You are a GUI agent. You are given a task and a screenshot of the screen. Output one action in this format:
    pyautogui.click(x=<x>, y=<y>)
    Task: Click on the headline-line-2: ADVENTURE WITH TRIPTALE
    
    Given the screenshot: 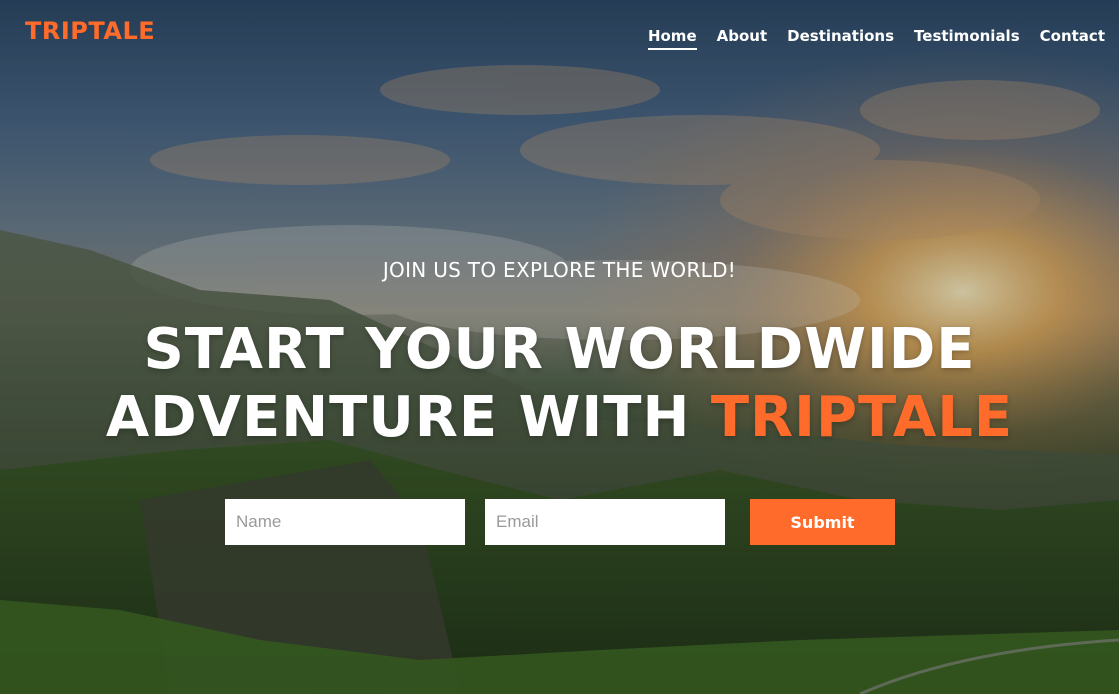 What is the action you would take?
    pyautogui.click(x=559, y=418)
    